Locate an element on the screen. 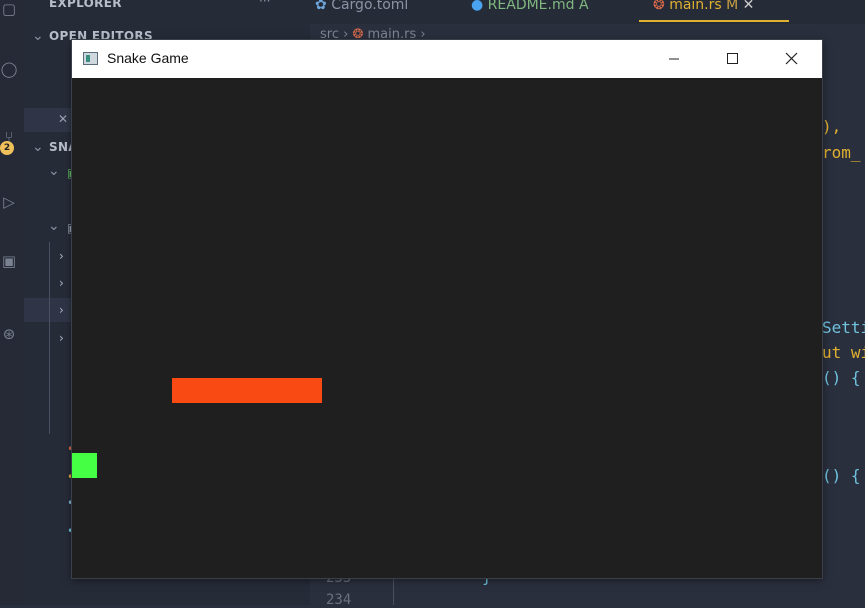 The height and width of the screenshot is (608, 865). rust-icon: ❂ is located at coordinates (659, 6).